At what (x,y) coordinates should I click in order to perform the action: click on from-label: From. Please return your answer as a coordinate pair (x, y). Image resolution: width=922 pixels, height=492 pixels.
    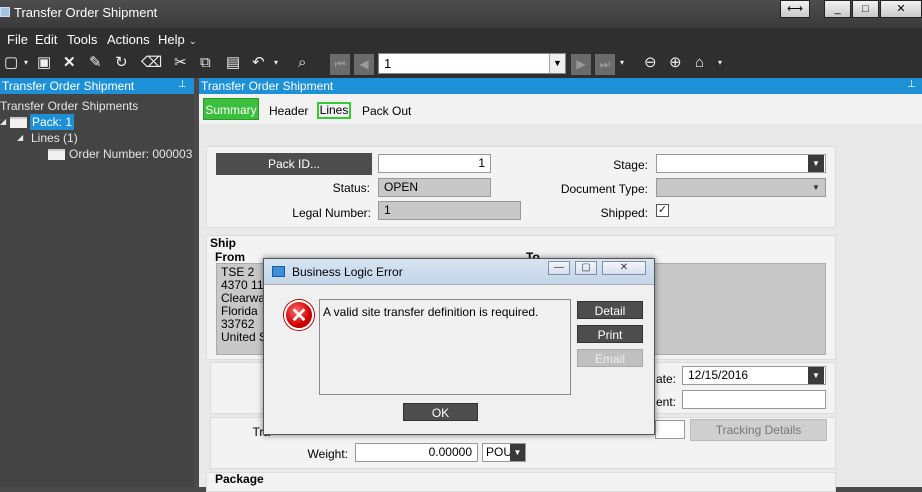
    Looking at the image, I should click on (230, 257).